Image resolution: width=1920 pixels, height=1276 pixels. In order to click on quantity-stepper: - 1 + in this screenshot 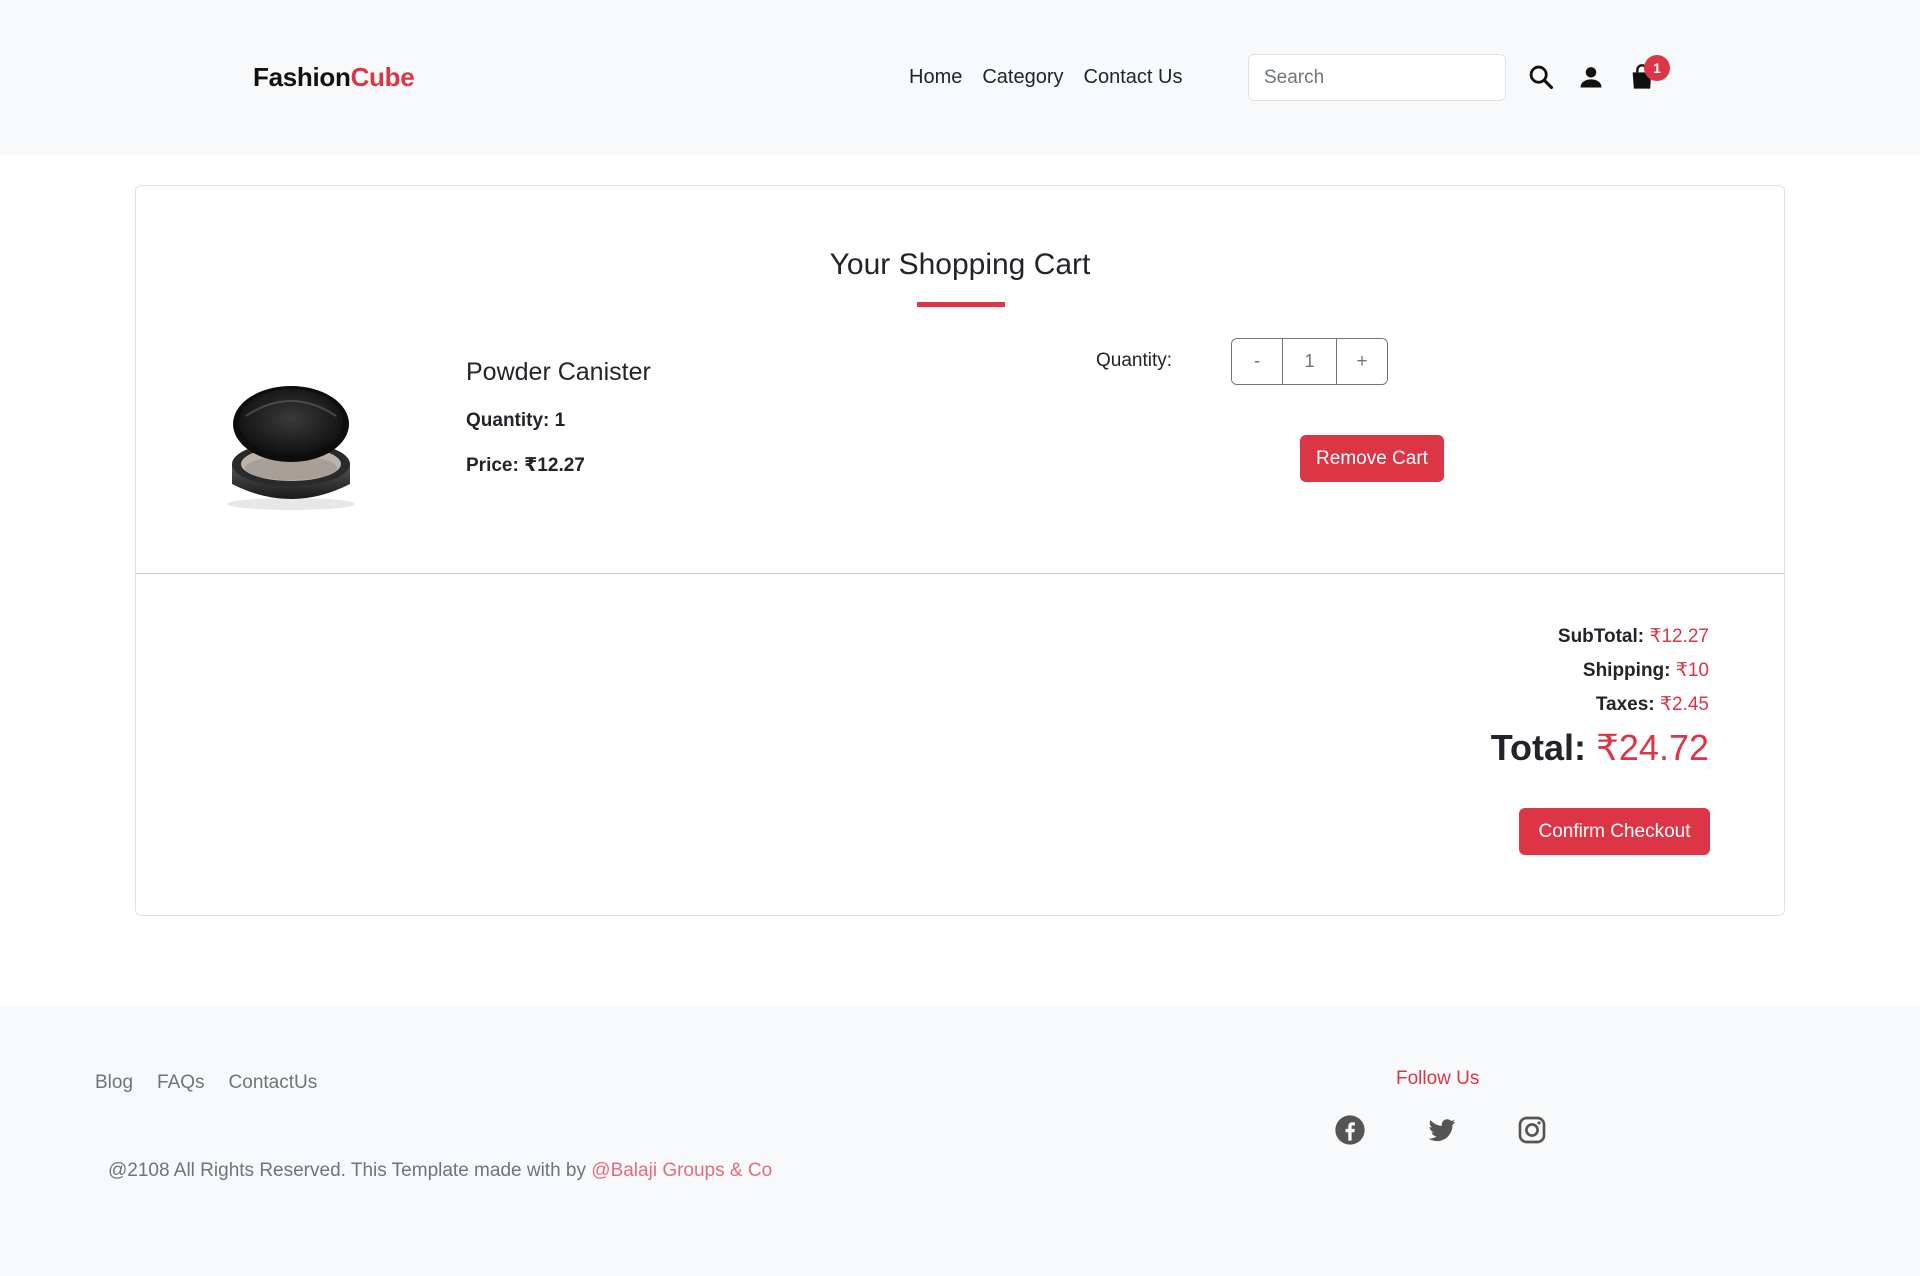, I will do `click(1309, 361)`.